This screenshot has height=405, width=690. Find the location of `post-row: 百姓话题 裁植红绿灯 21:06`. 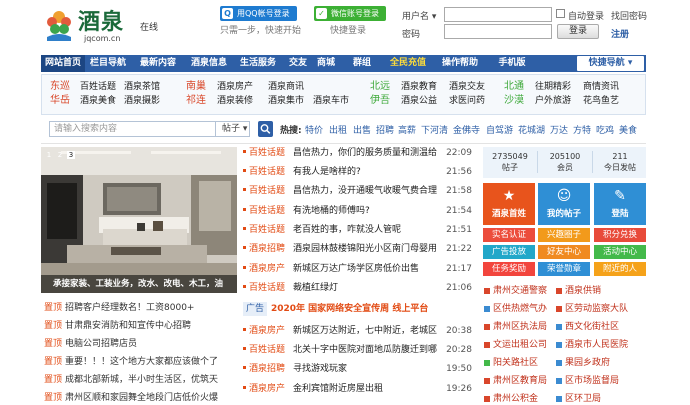

post-row: 百姓话题 裁植红绿灯 21:06 is located at coordinates (357, 288).